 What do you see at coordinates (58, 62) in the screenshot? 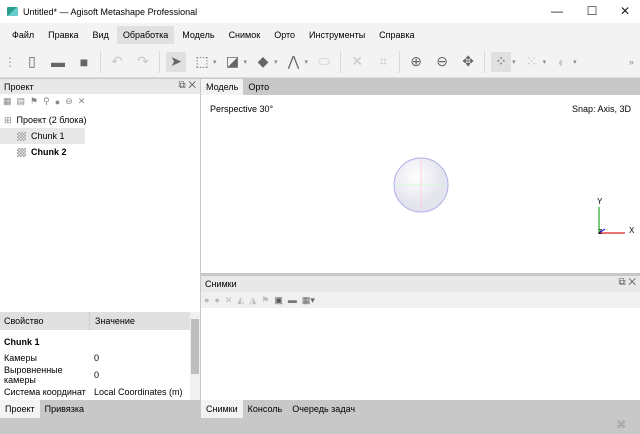
I see `open-folder-icon: ▬` at bounding box center [58, 62].